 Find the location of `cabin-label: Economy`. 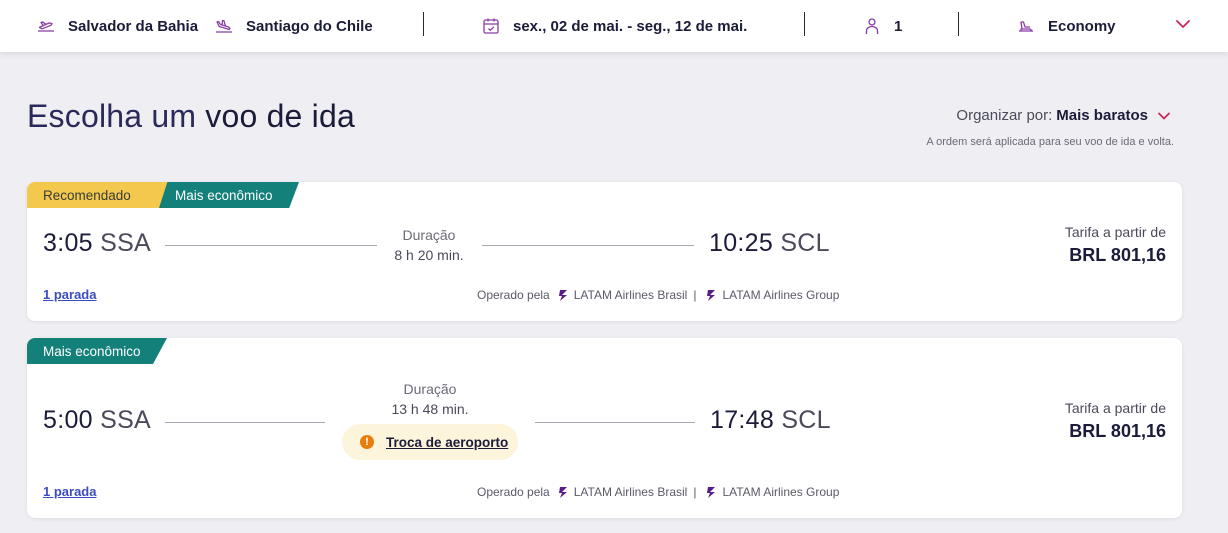

cabin-label: Economy is located at coordinates (1082, 26).